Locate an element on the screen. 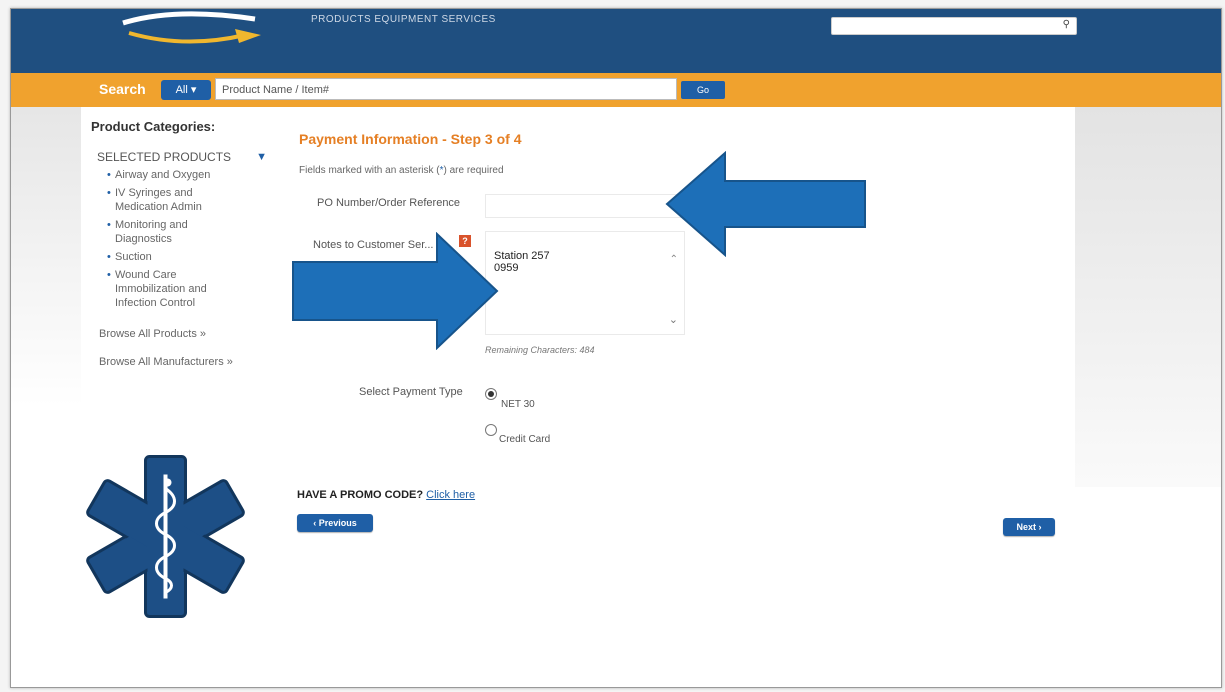  category-item: Airway and Oxygen is located at coordinates (167, 175).